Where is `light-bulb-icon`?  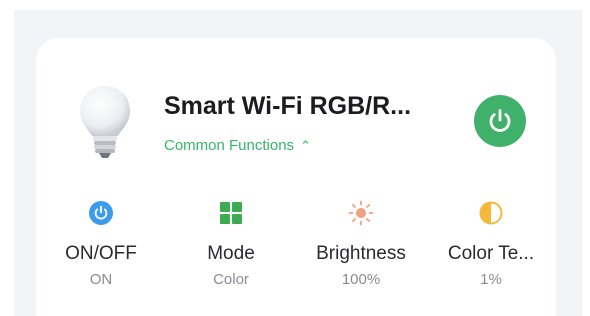 light-bulb-icon is located at coordinates (105, 122).